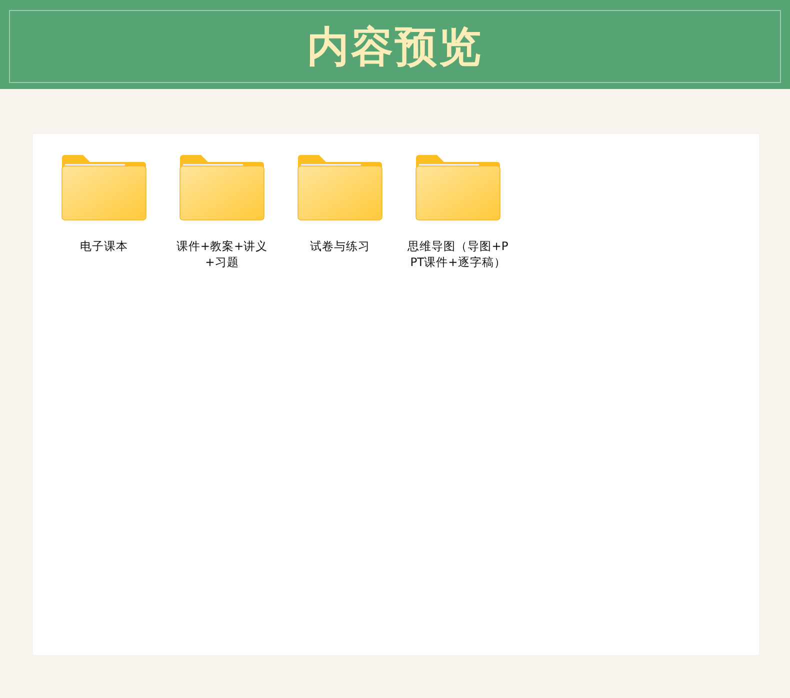  What do you see at coordinates (104, 246) in the screenshot?
I see `folder-label: 电子课本` at bounding box center [104, 246].